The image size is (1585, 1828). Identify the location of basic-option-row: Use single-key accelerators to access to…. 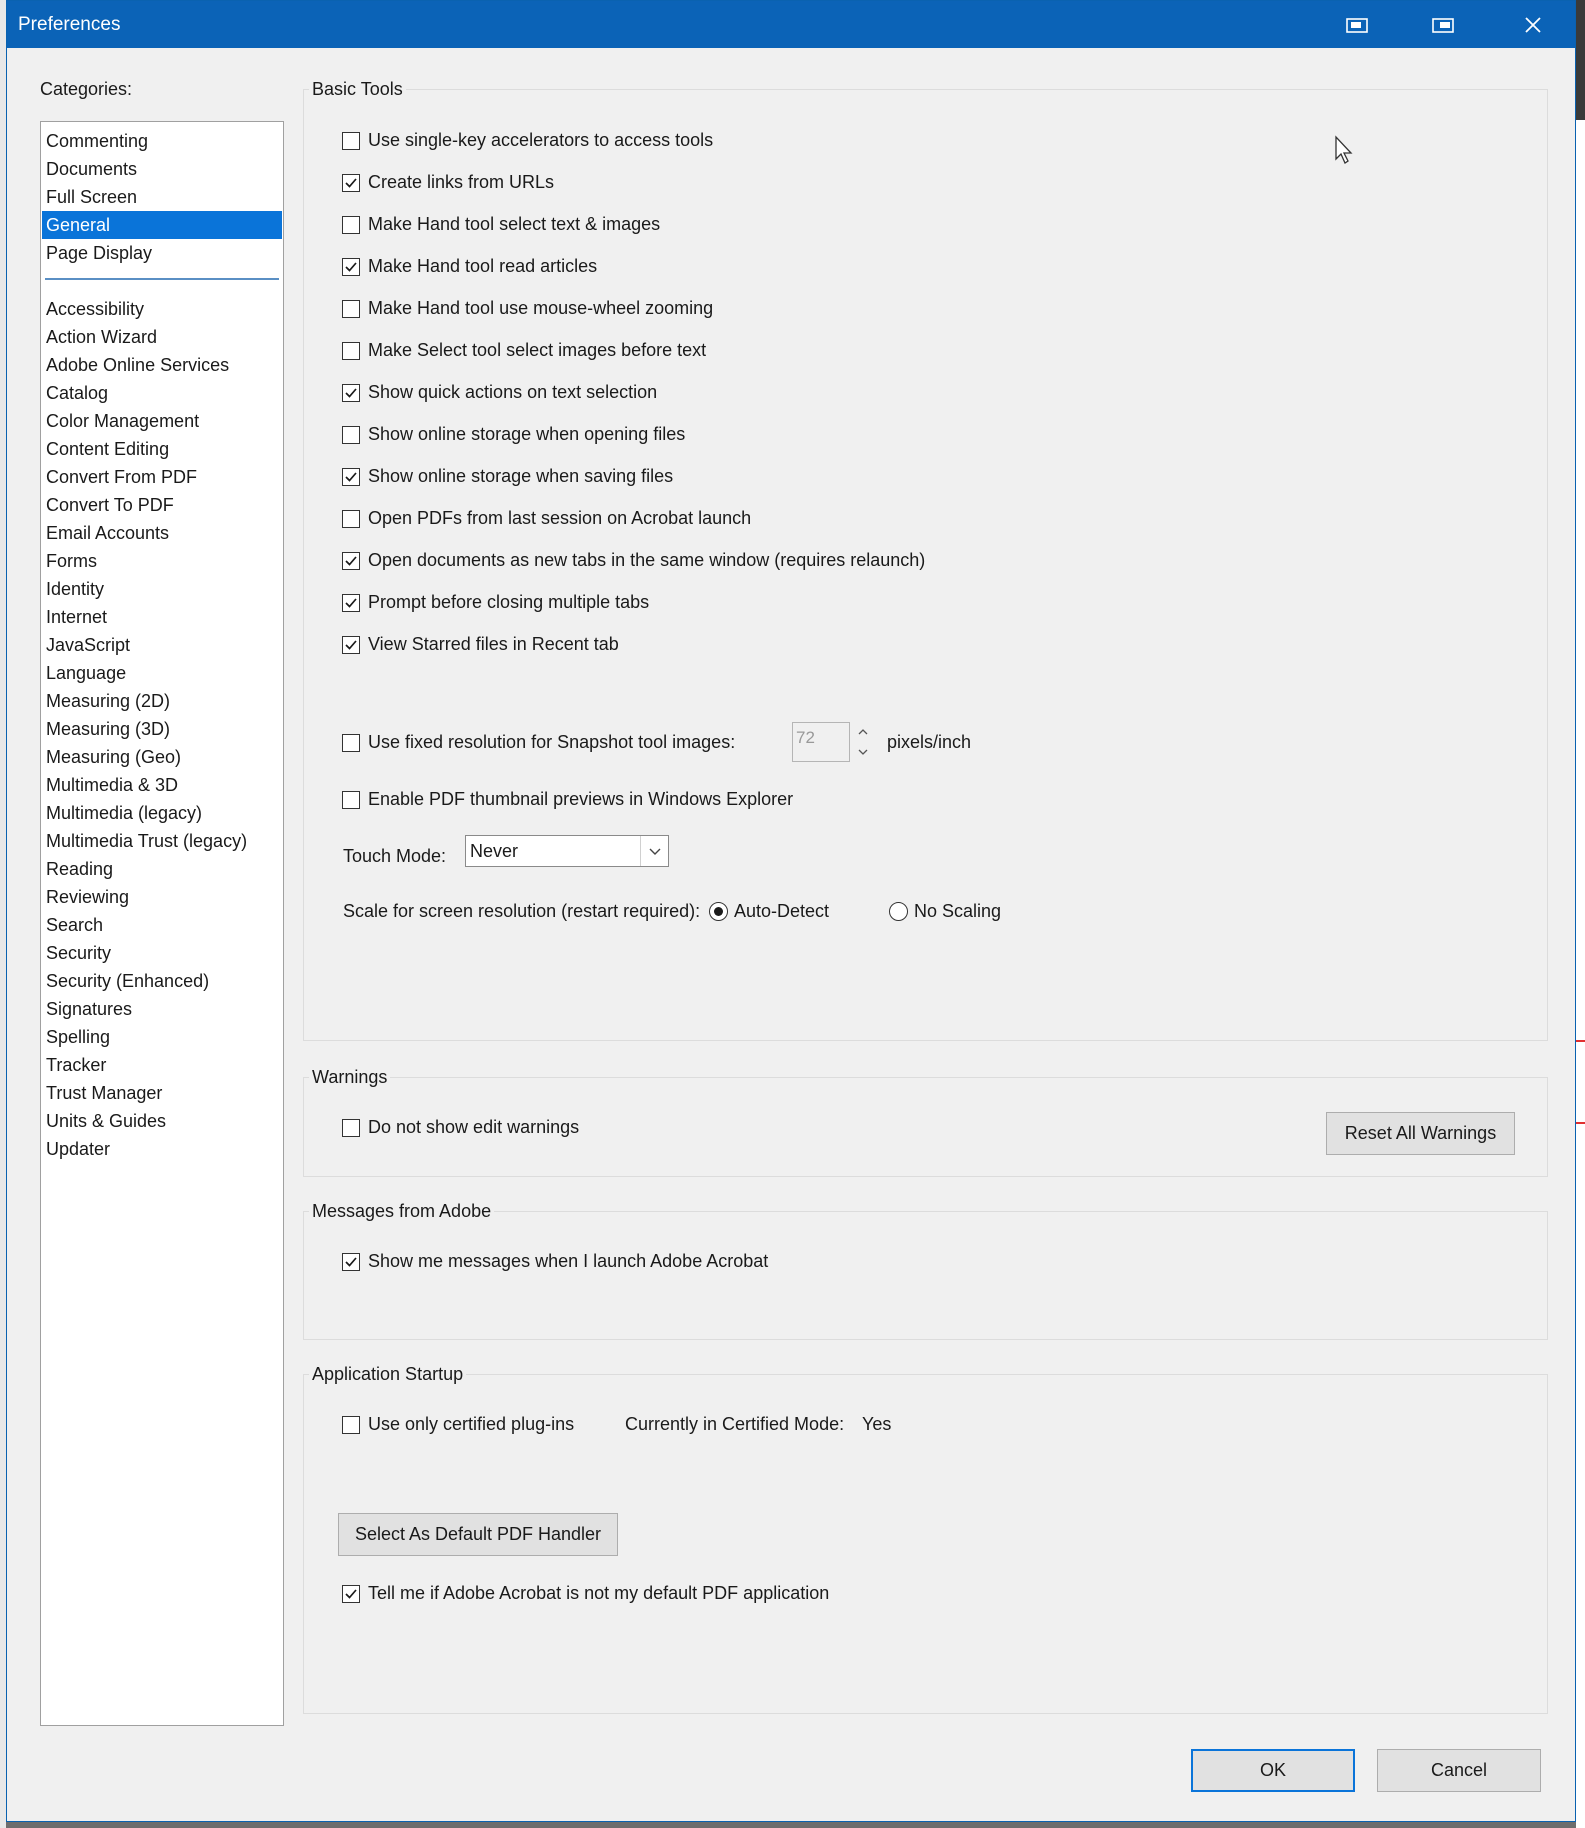
(527, 140).